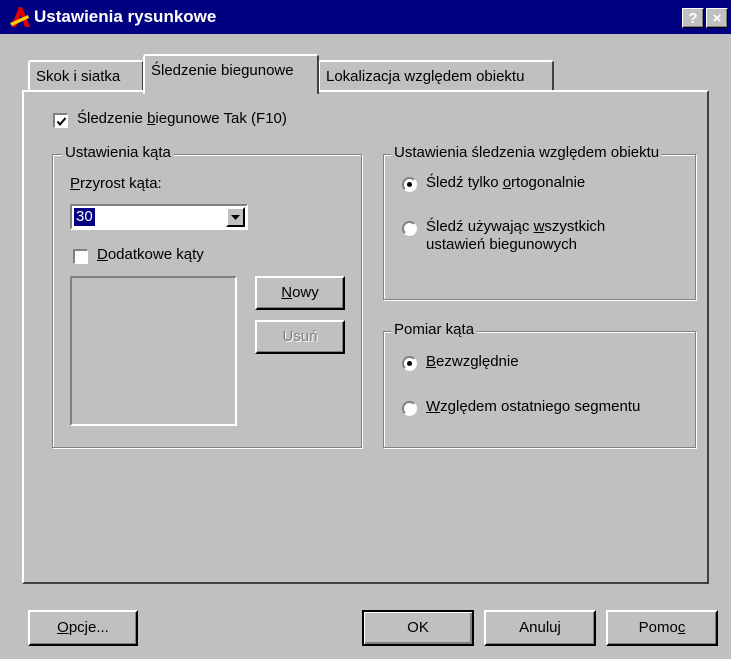 Image resolution: width=731 pixels, height=659 pixels. I want to click on absolute-label: Bezwzględnie, so click(472, 361).